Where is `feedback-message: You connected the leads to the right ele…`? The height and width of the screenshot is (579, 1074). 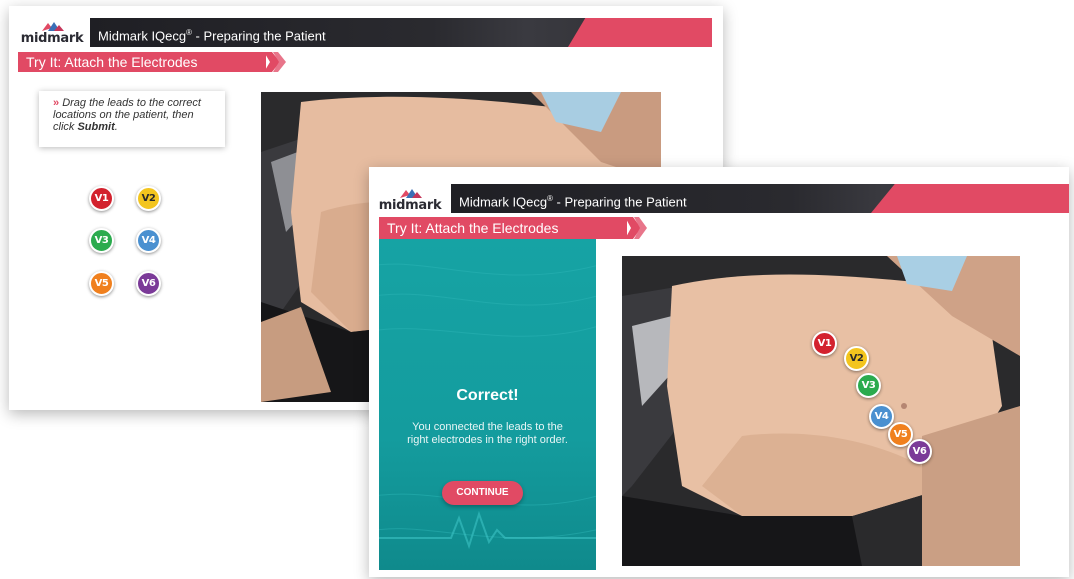
feedback-message: You connected the leads to the right ele… is located at coordinates (487, 433).